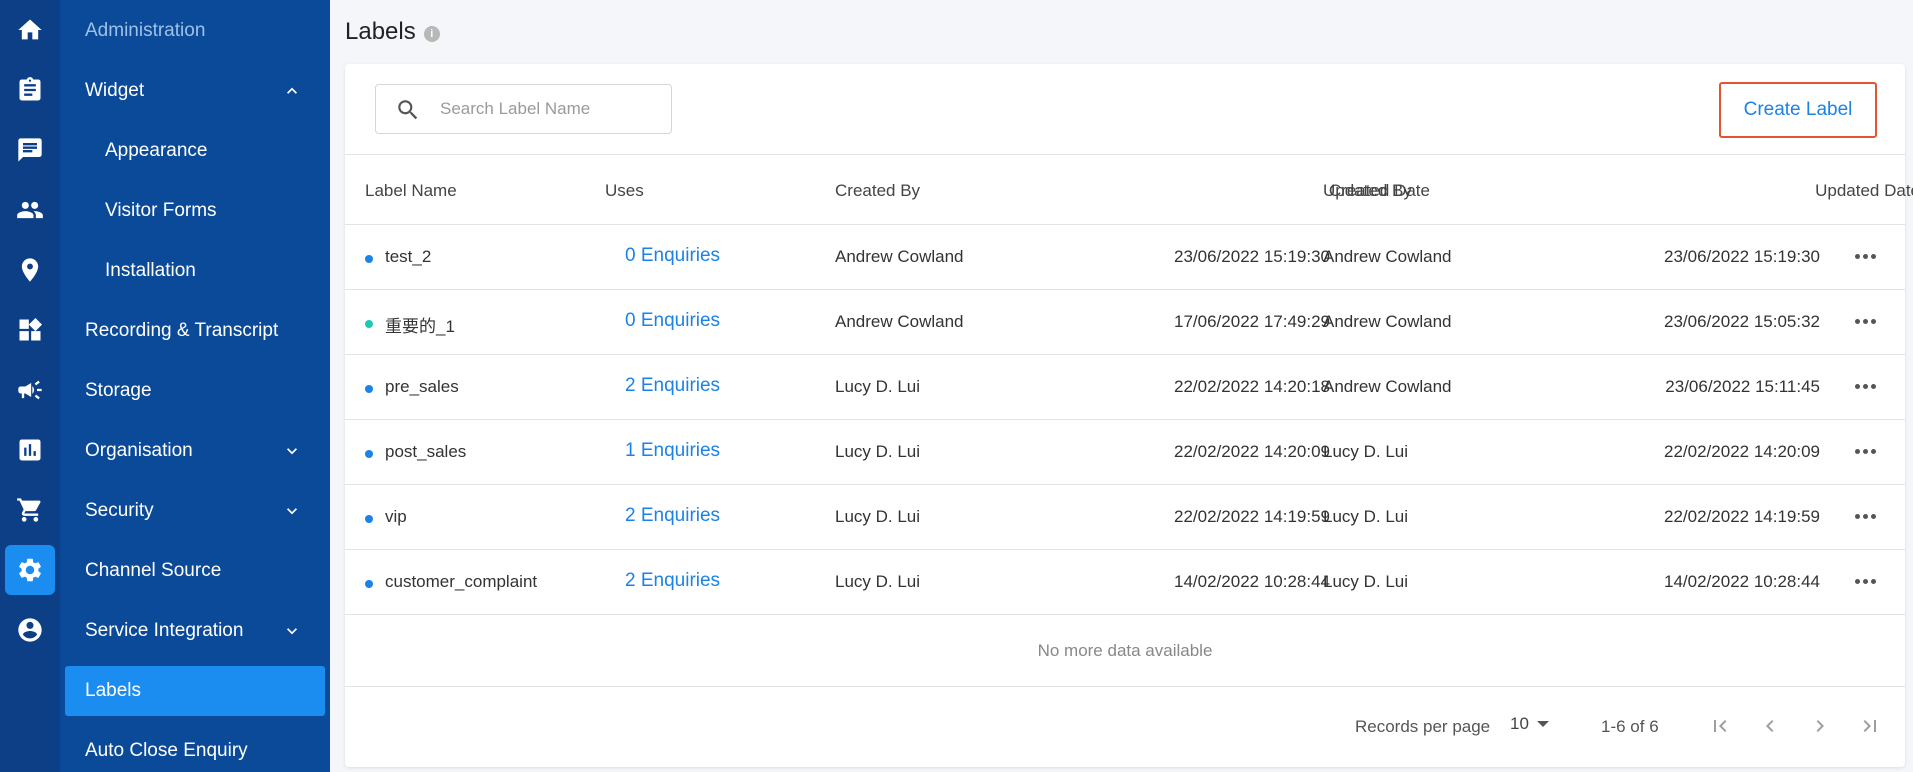  I want to click on label-name: test_2, so click(408, 256).